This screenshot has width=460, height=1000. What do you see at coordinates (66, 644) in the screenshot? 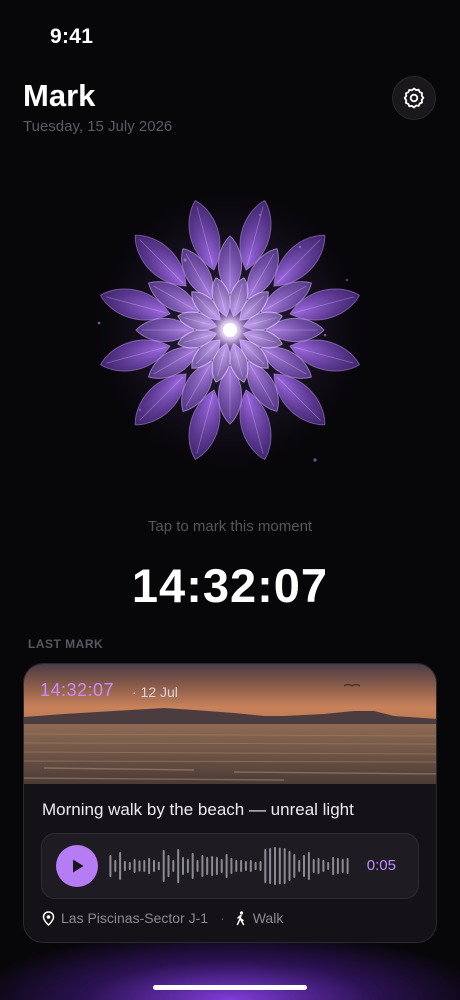
I see `last-mark-section-label: LAST MARK` at bounding box center [66, 644].